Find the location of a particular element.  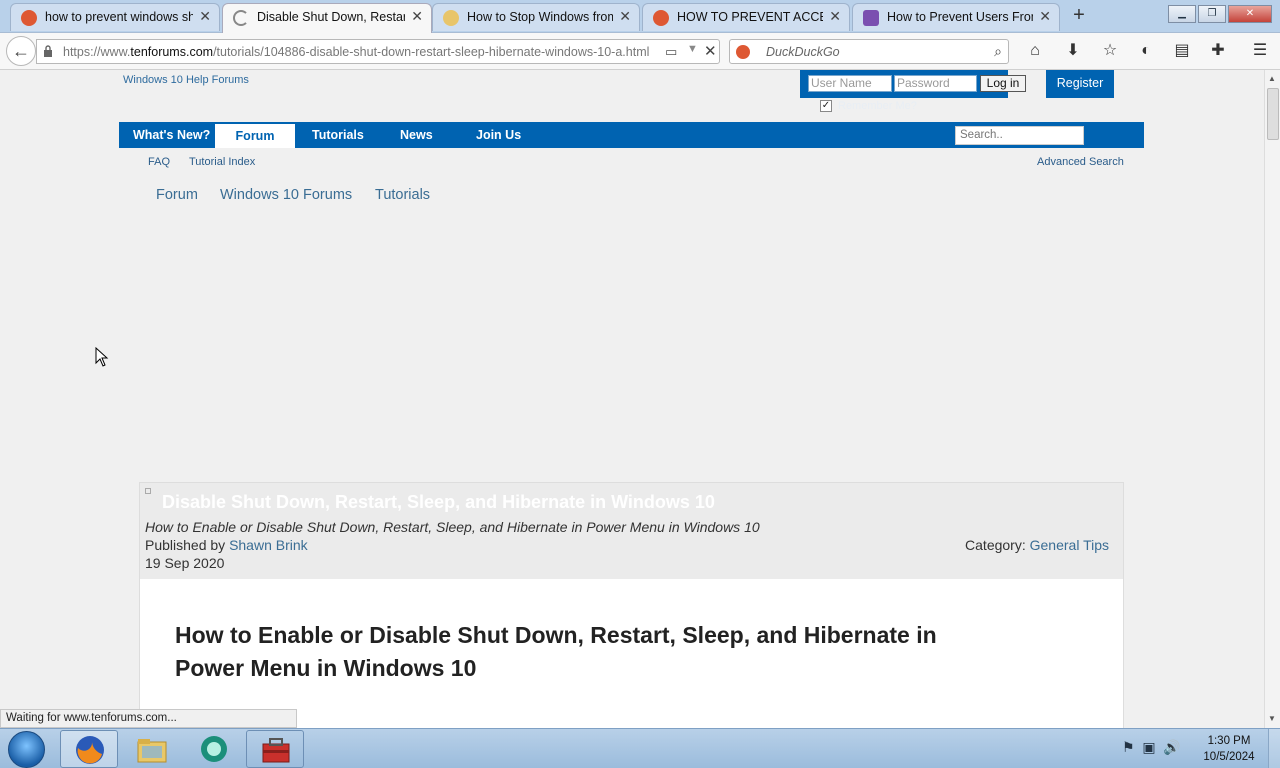

category: Category: General Tips is located at coordinates (1037, 545).